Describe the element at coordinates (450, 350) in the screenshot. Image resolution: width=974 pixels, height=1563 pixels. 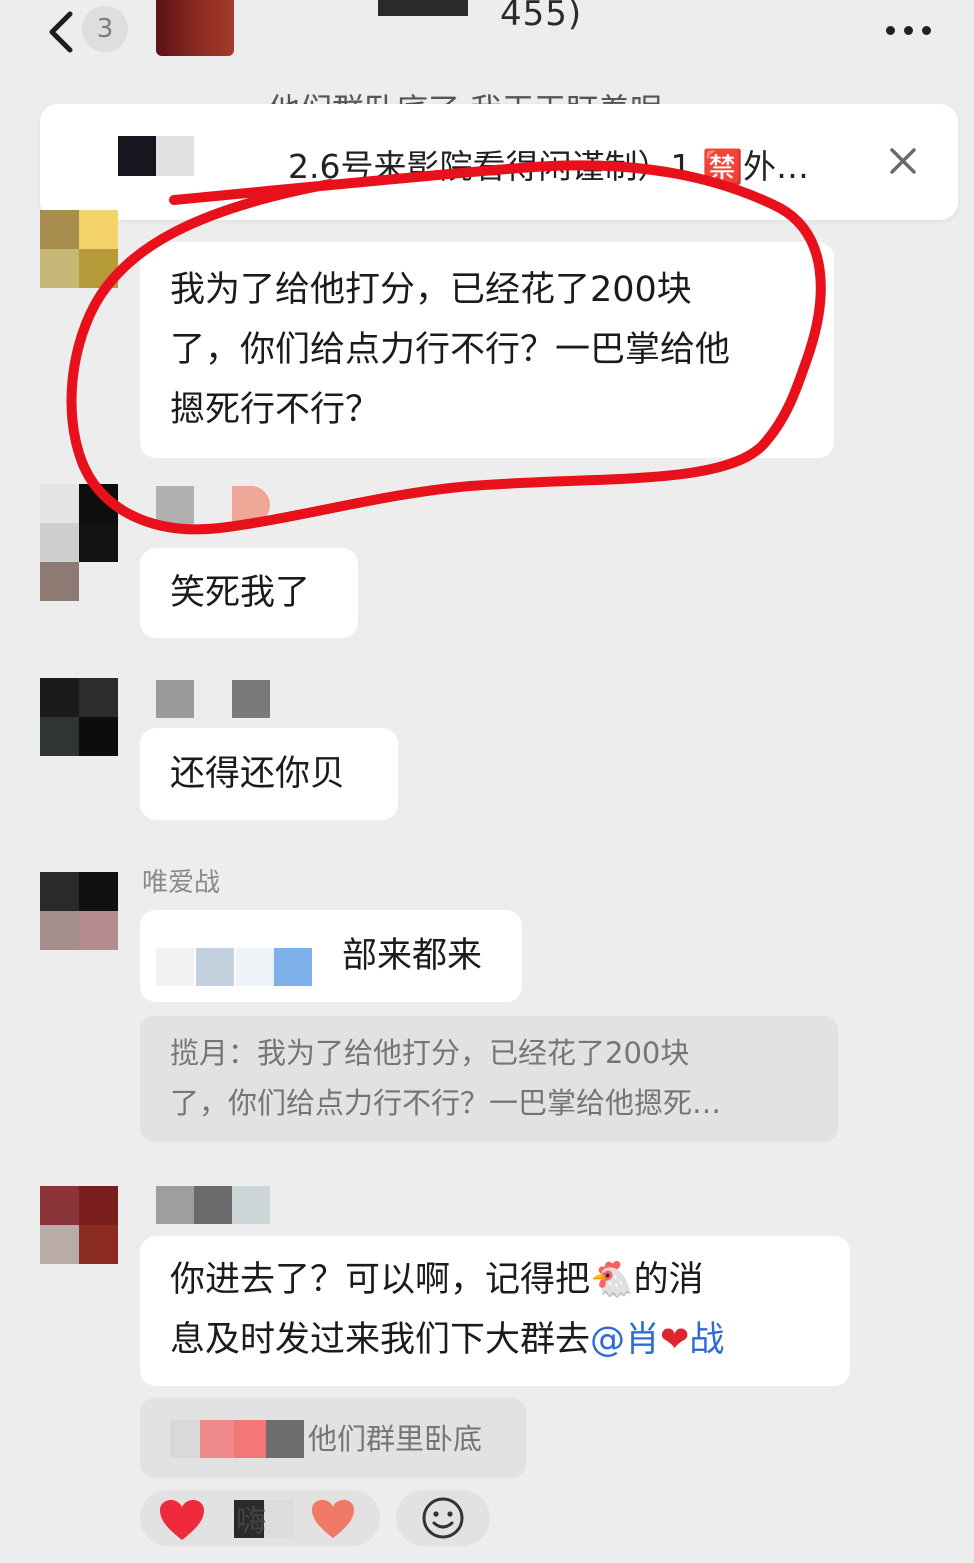
I see `message-text-line: 了，你们给点力行不行？一巴掌给他` at that location.